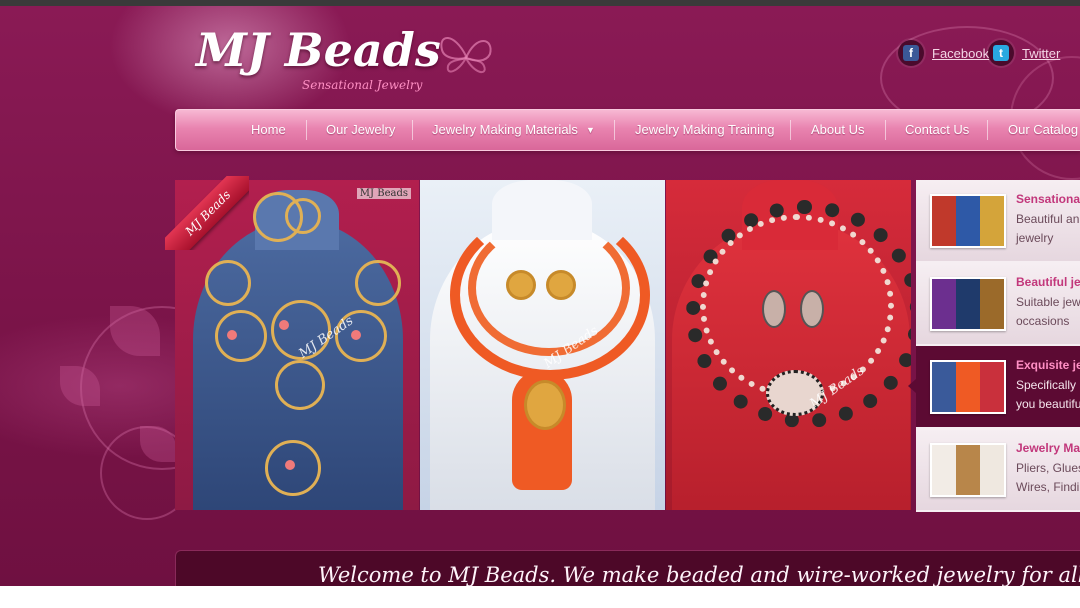  What do you see at coordinates (1048, 448) in the screenshot?
I see `thumb-title: Jewelry Mak` at bounding box center [1048, 448].